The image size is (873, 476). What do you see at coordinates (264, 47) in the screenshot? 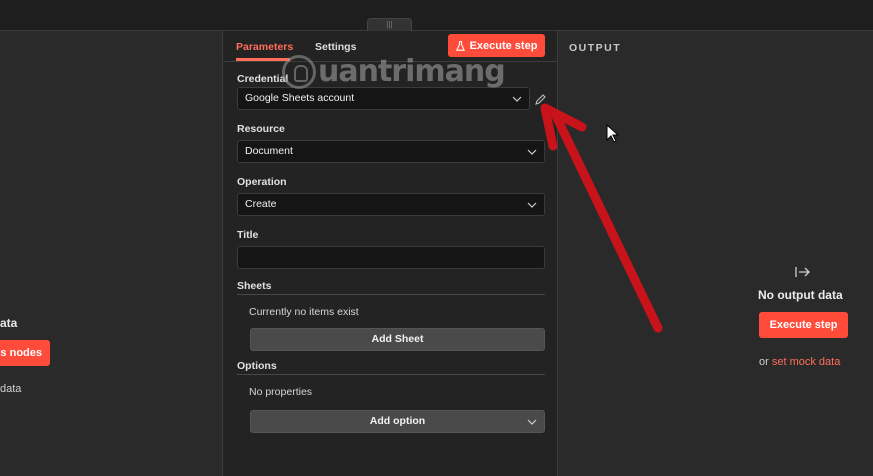
I see `tab-parameters: Parameters` at bounding box center [264, 47].